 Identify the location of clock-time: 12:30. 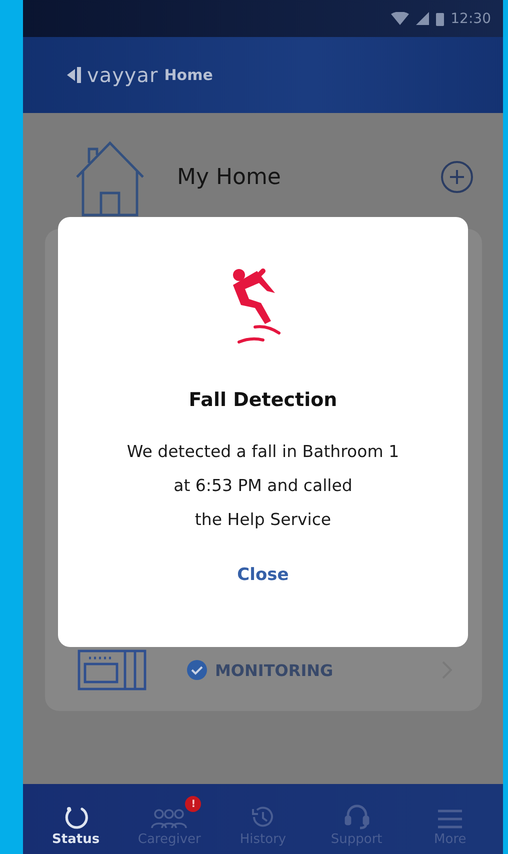
(470, 18).